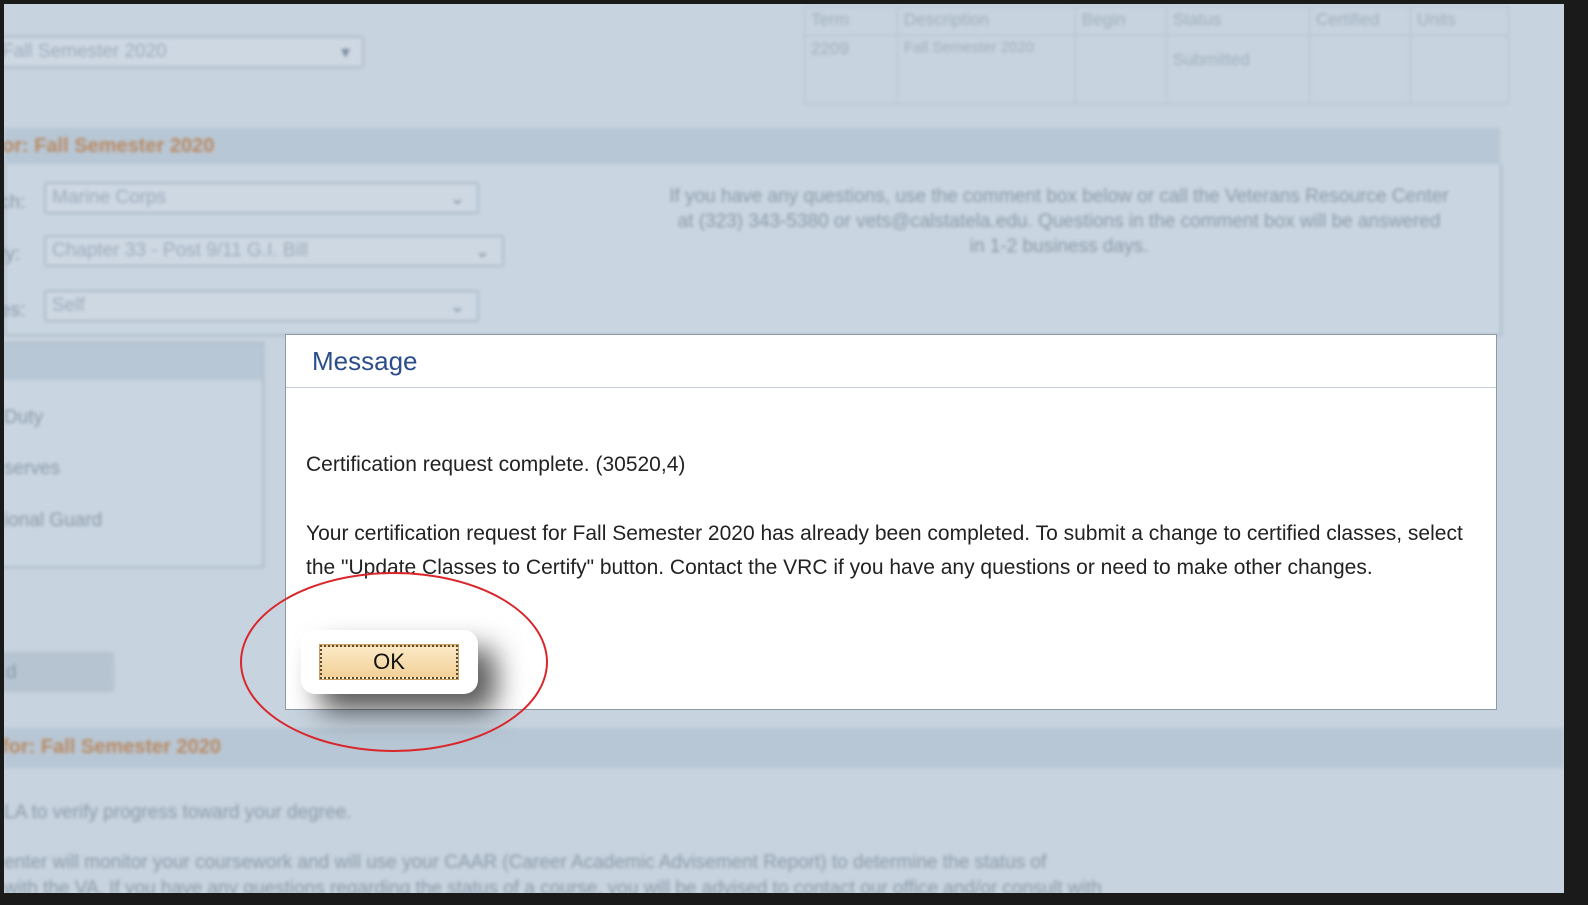 The image size is (1588, 905). What do you see at coordinates (261, 306) in the screenshot?
I see `relation-select: Self ⌄` at bounding box center [261, 306].